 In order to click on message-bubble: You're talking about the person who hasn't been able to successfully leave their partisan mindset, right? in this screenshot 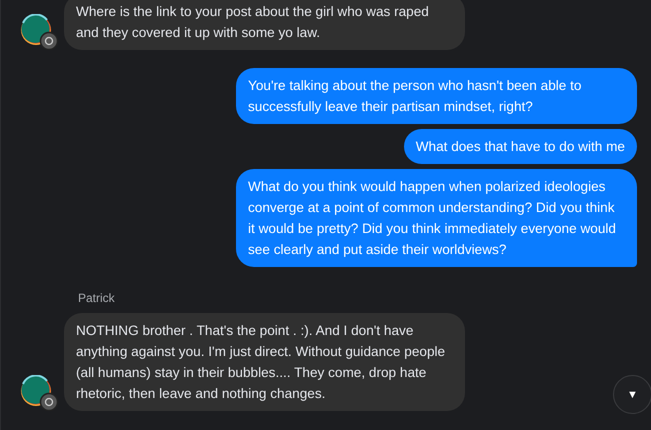, I will do `click(436, 96)`.